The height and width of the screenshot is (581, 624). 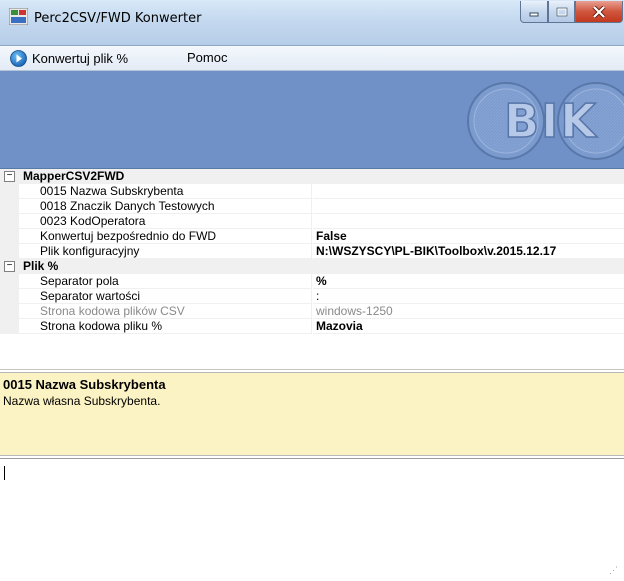 I want to click on property-row: Separator pola %, so click(x=312, y=281).